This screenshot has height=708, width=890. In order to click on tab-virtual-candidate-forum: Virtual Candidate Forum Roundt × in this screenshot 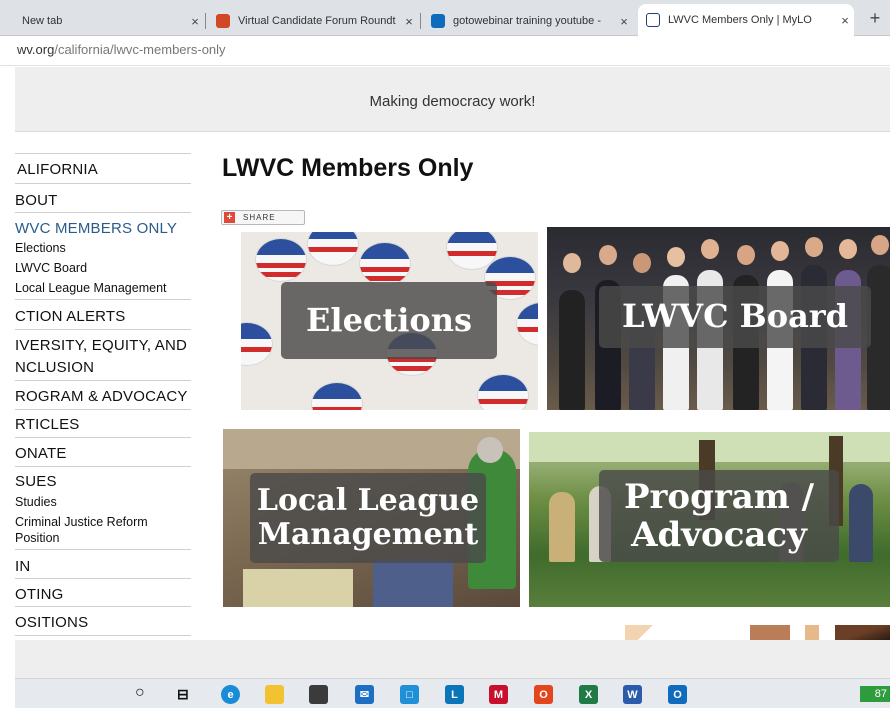, I will do `click(313, 21)`.